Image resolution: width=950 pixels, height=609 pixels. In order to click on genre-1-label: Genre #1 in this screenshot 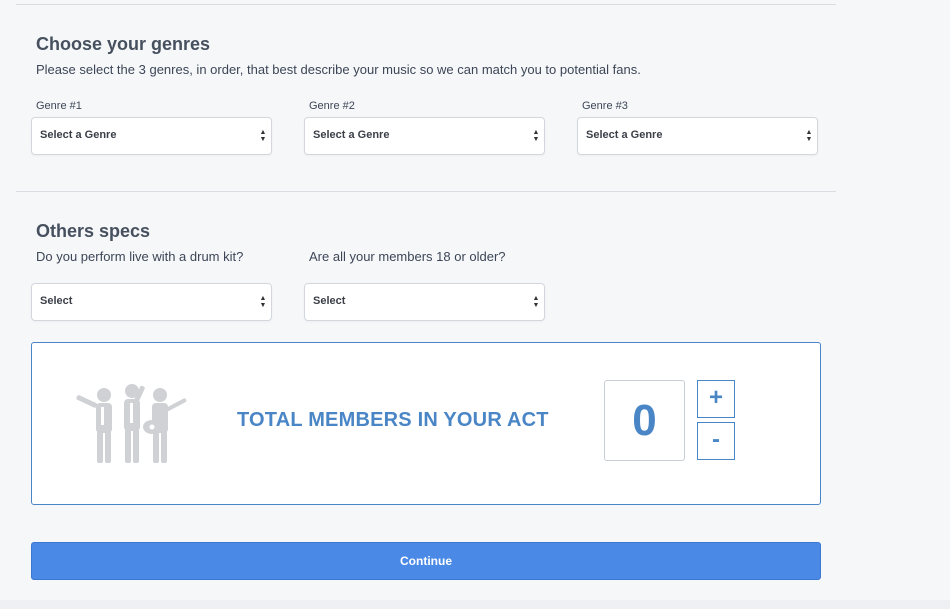, I will do `click(59, 106)`.